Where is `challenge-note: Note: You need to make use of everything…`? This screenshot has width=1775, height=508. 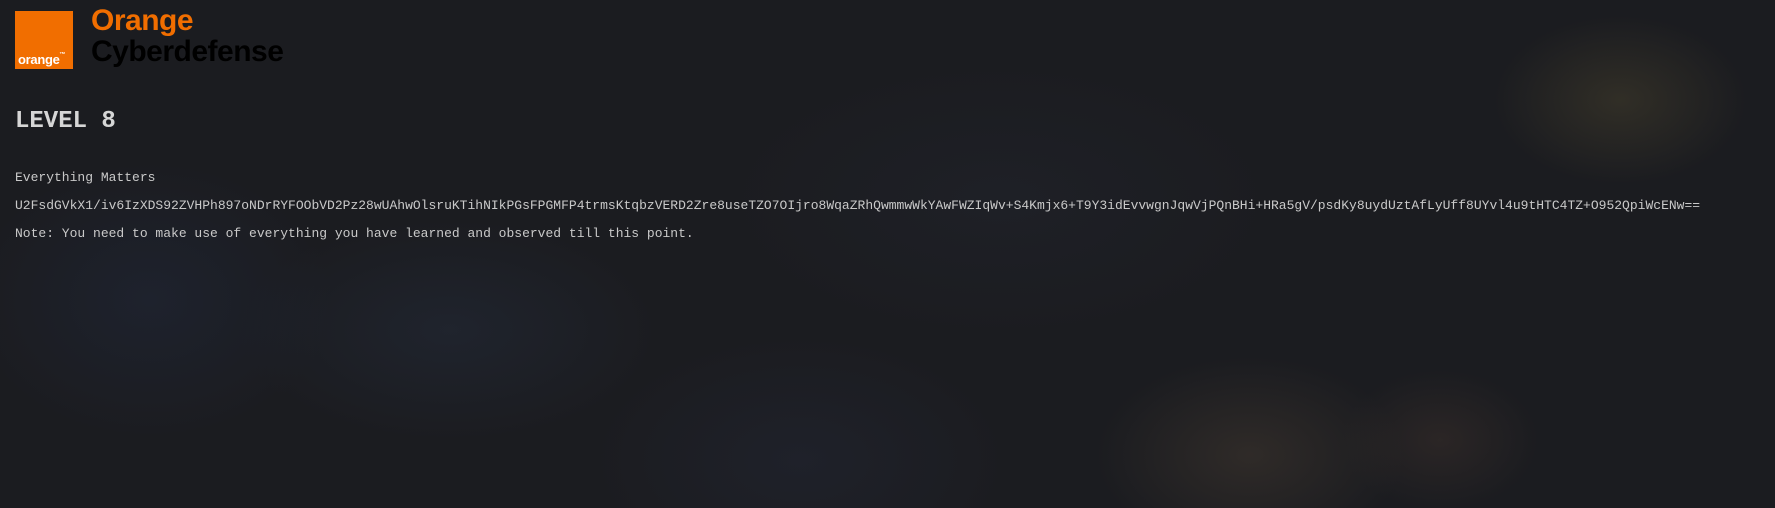
challenge-note: Note: You need to make use of everything… is located at coordinates (354, 233).